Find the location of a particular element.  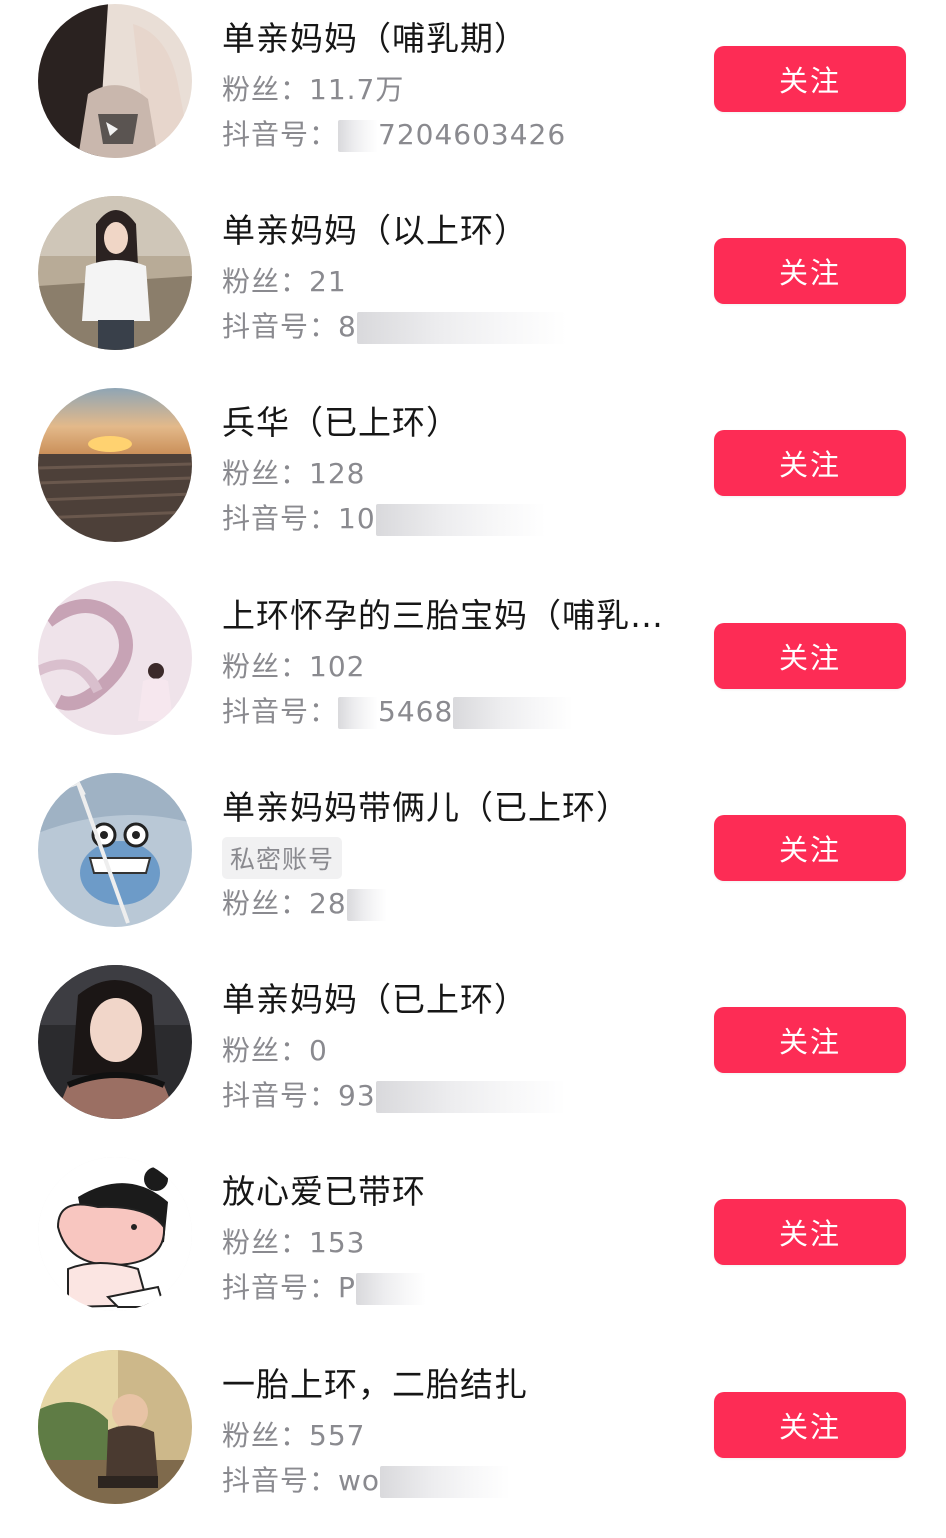

douyin-id: 抖音号：wo is located at coordinates (366, 1479).